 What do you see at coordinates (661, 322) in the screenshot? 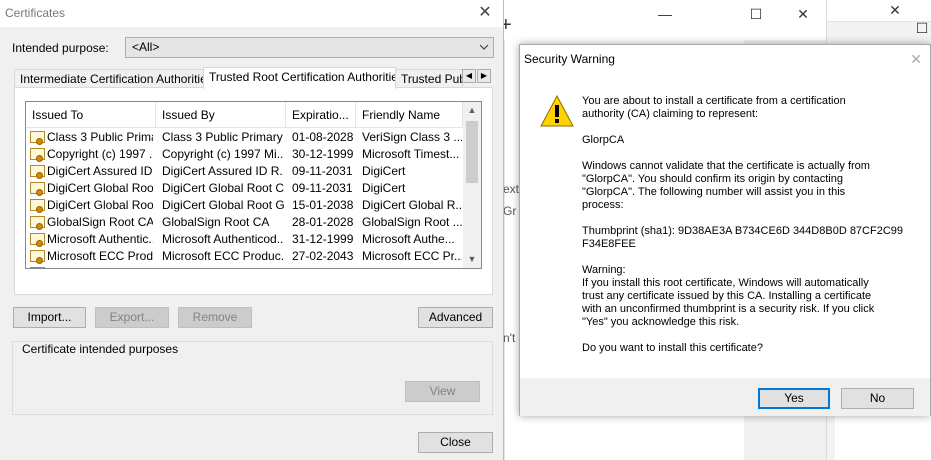
I see `warning-text-line: "Yes" you acknowledge this risk.` at bounding box center [661, 322].